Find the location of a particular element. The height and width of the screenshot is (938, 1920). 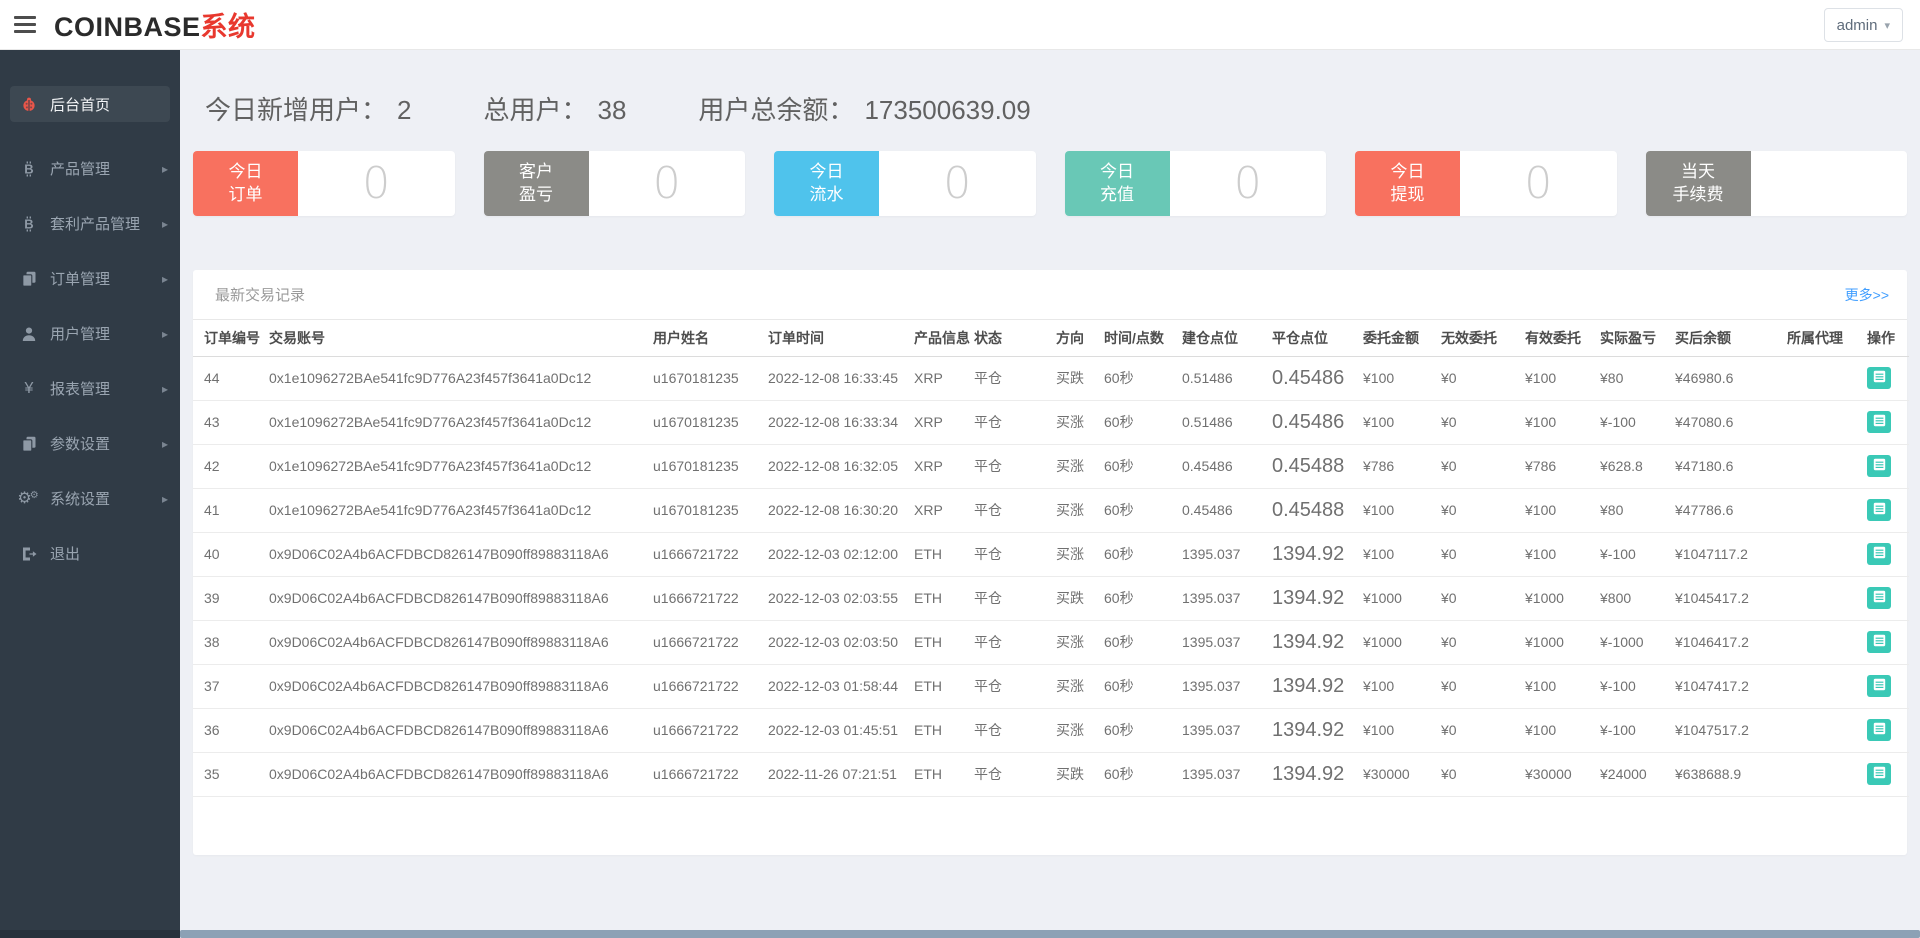

column-header: 买后余额 is located at coordinates (1731, 338).